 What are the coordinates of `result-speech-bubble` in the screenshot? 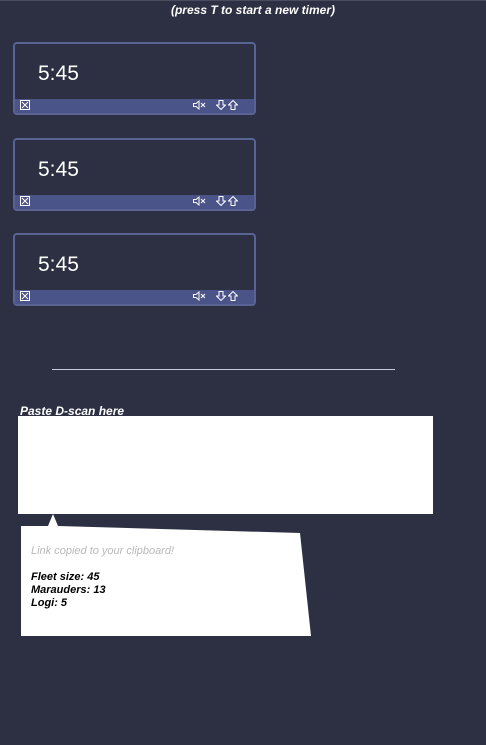 It's located at (166, 575).